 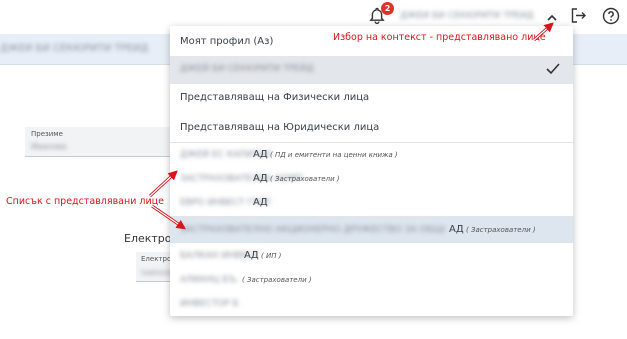 What do you see at coordinates (578, 15) in the screenshot?
I see `logout-icon` at bounding box center [578, 15].